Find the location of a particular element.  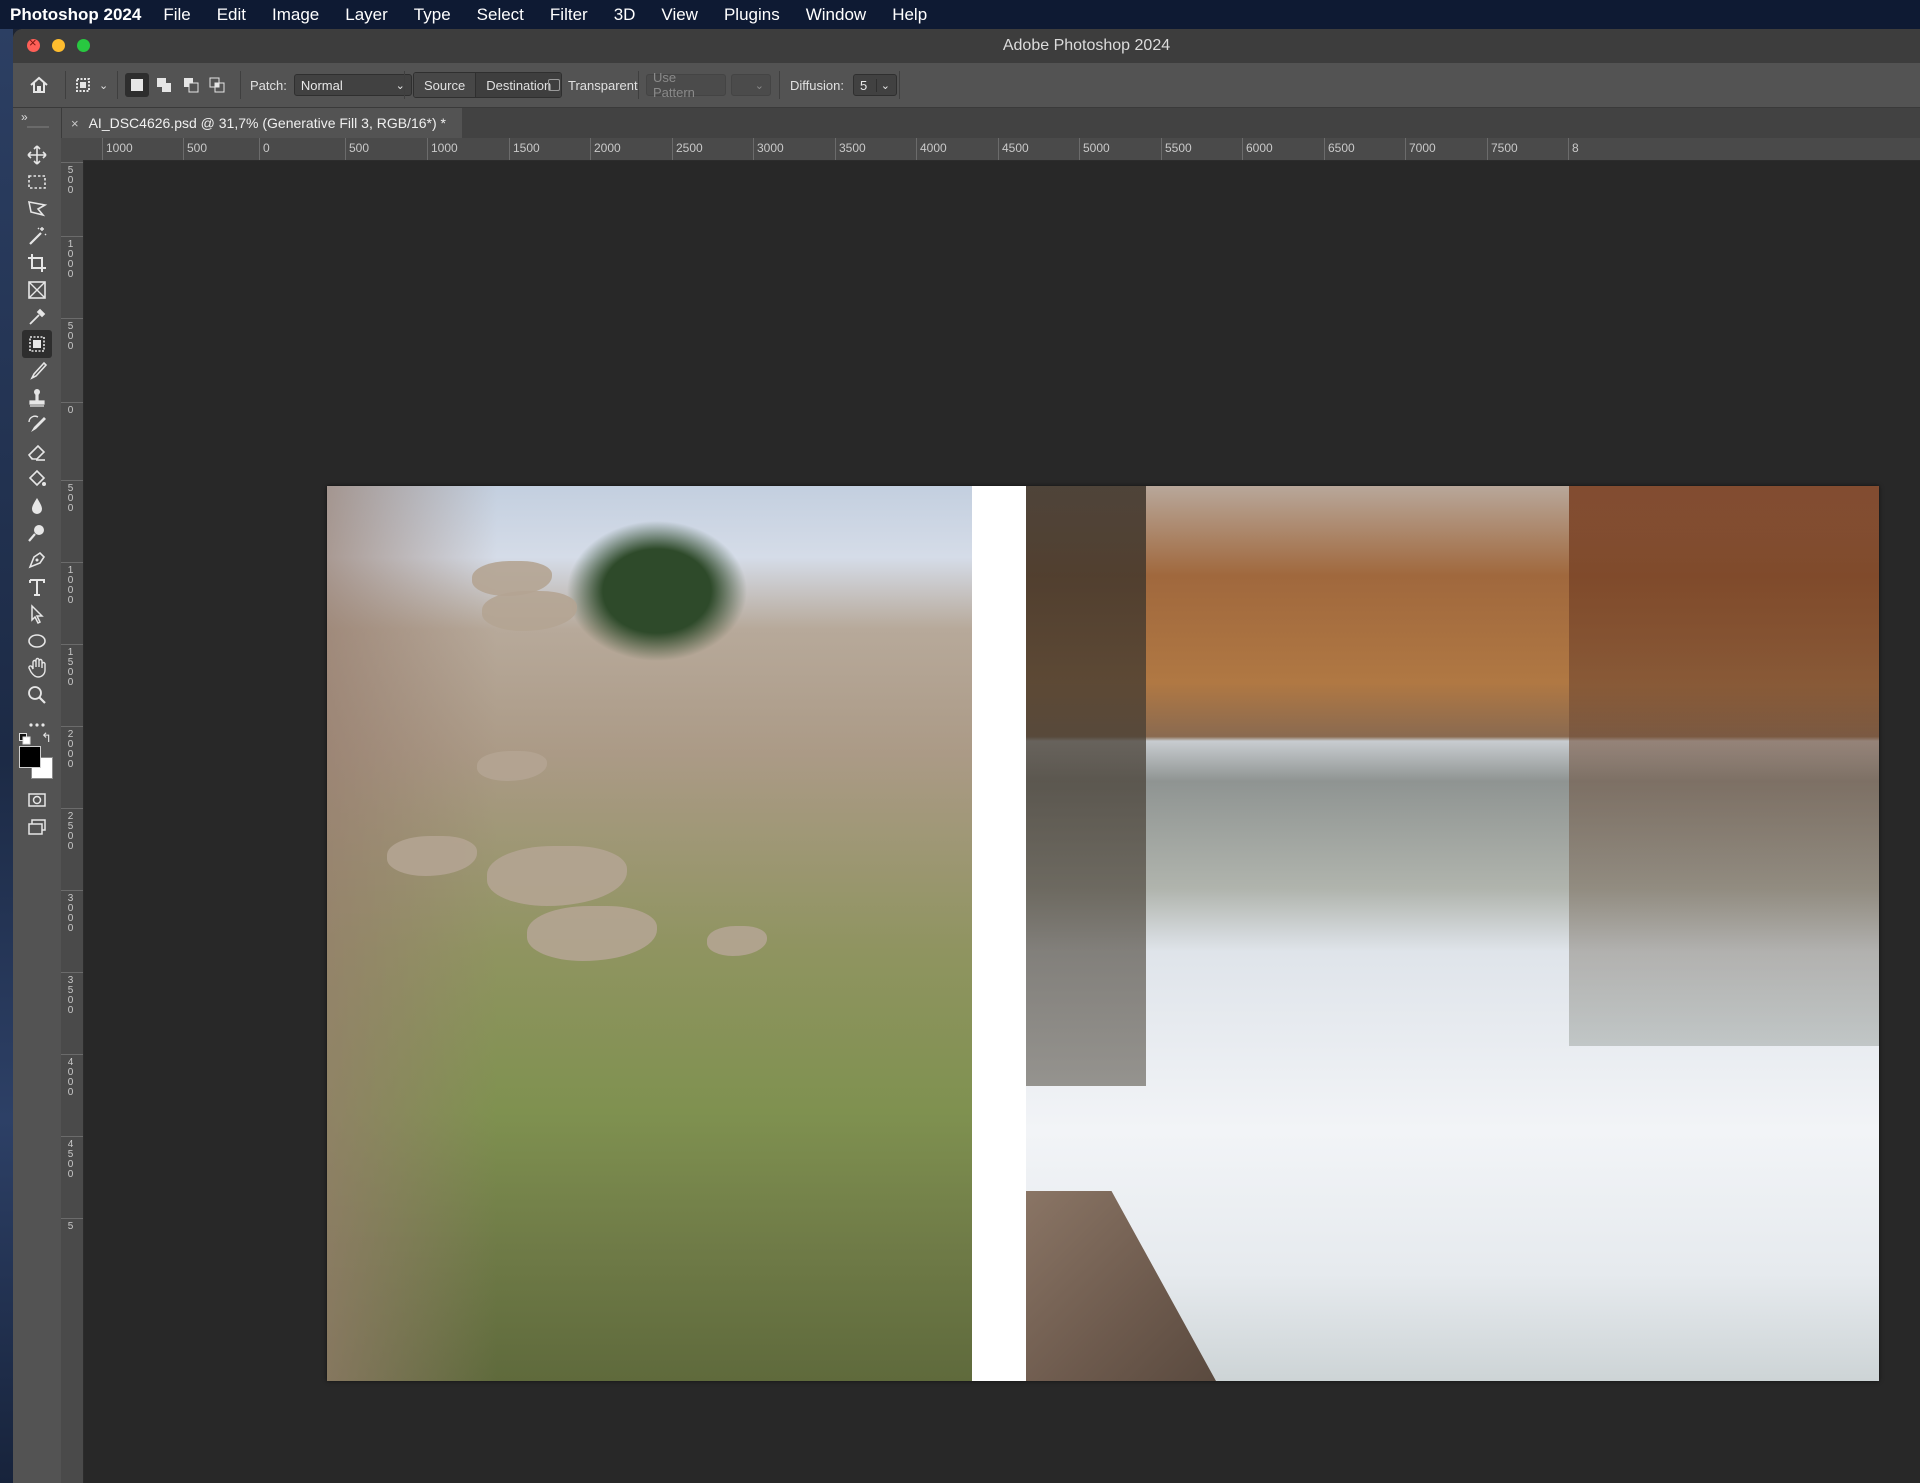

screen-mode-icon is located at coordinates (37, 827).